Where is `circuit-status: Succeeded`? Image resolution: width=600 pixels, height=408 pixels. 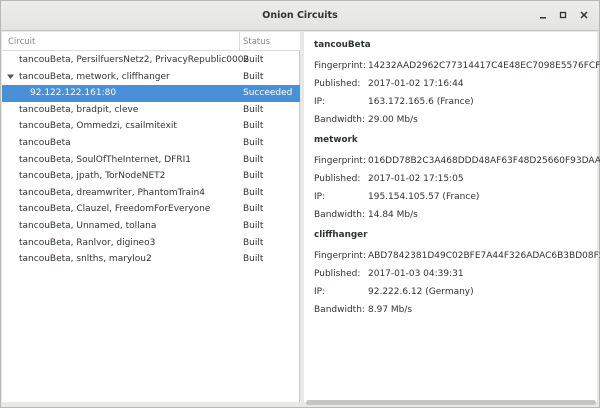
circuit-status: Succeeded is located at coordinates (268, 93).